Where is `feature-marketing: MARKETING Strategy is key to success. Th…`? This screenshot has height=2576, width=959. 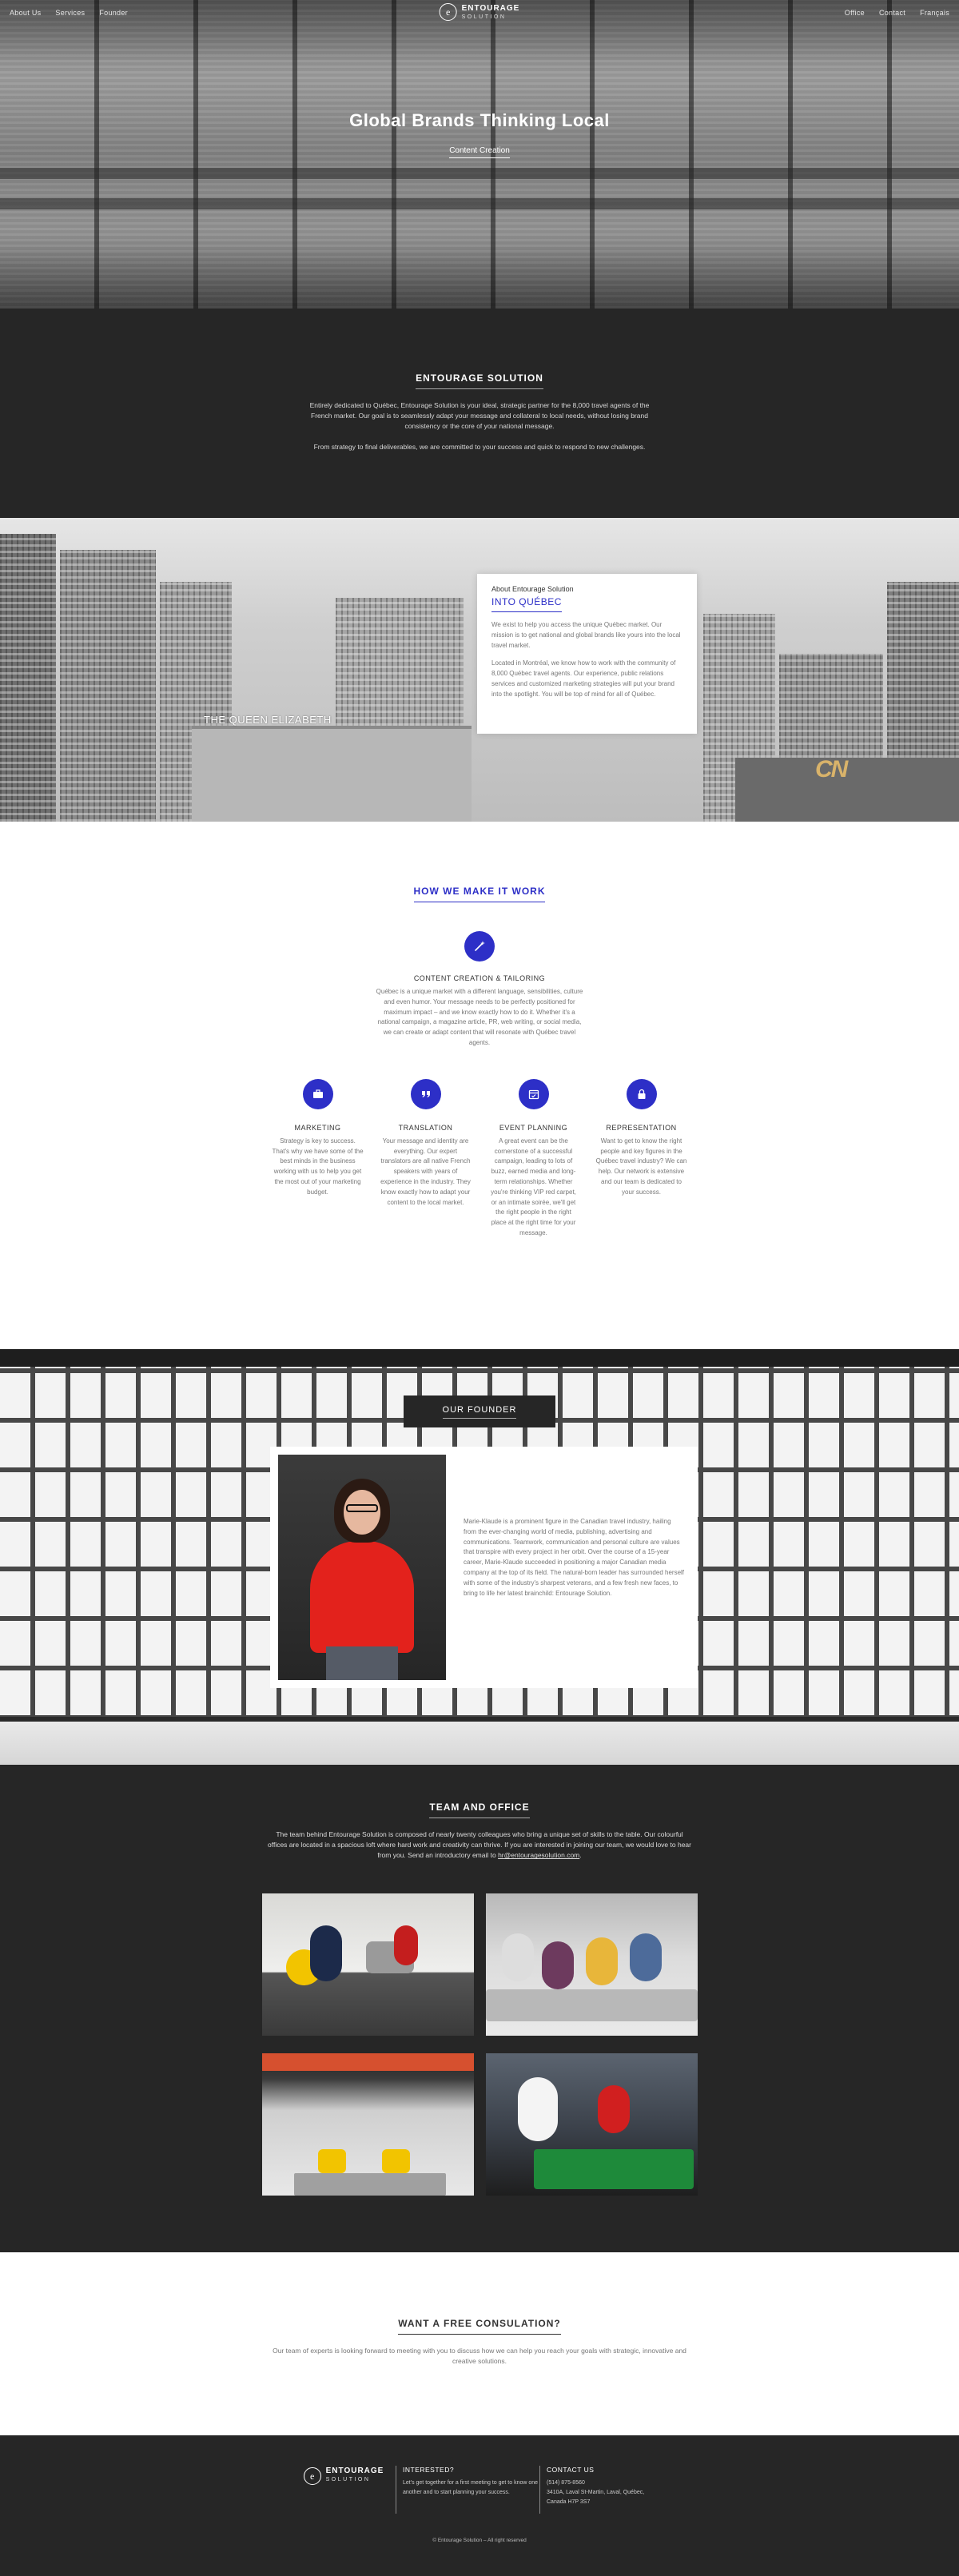 feature-marketing: MARKETING Strategy is key to success. Th… is located at coordinates (318, 1158).